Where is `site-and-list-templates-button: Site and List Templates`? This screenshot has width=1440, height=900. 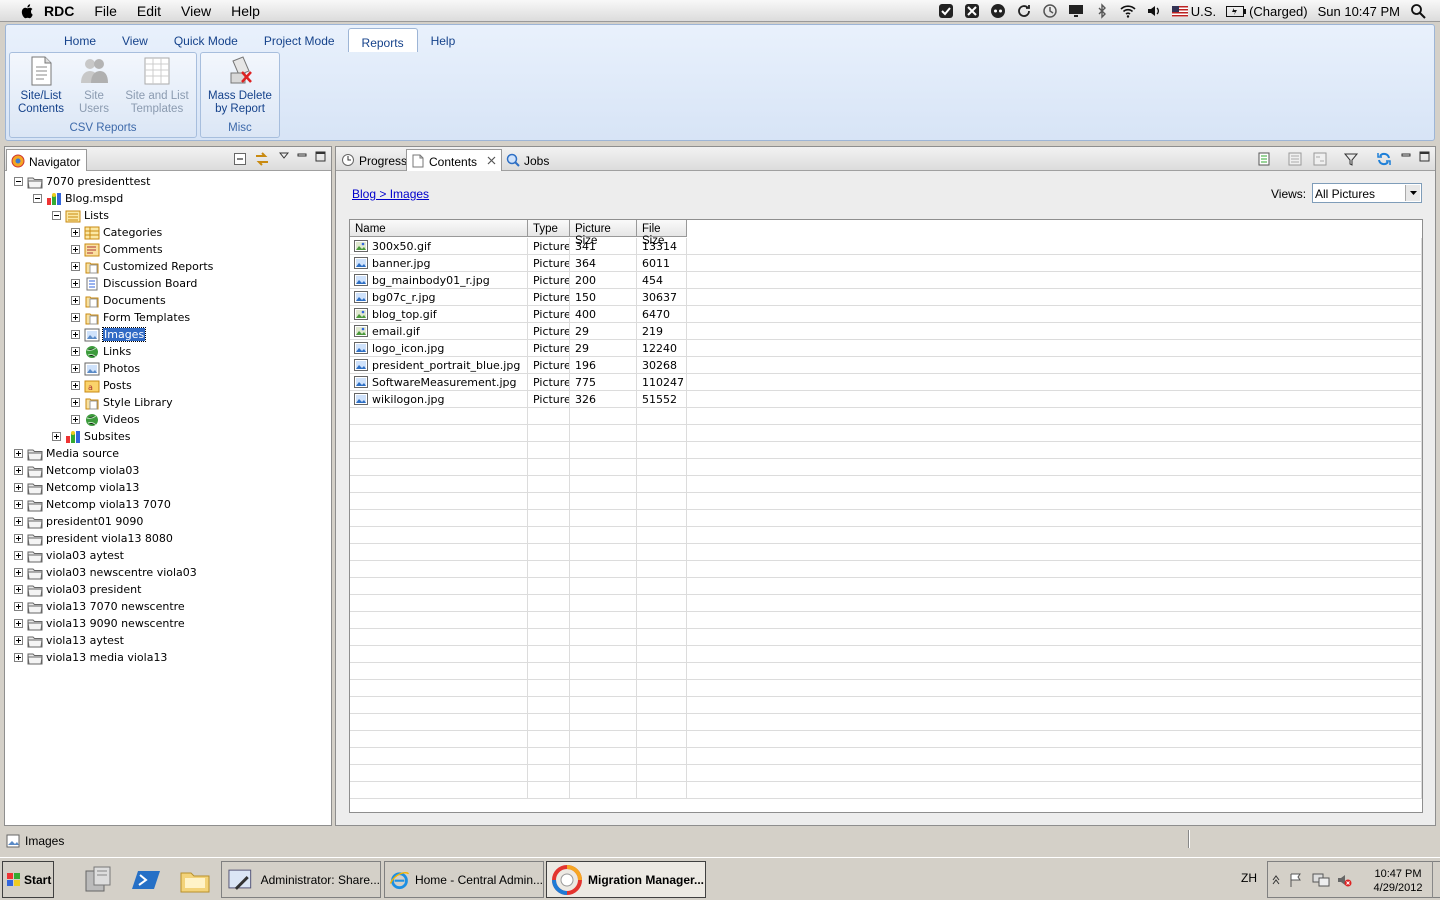 site-and-list-templates-button: Site and List Templates is located at coordinates (157, 85).